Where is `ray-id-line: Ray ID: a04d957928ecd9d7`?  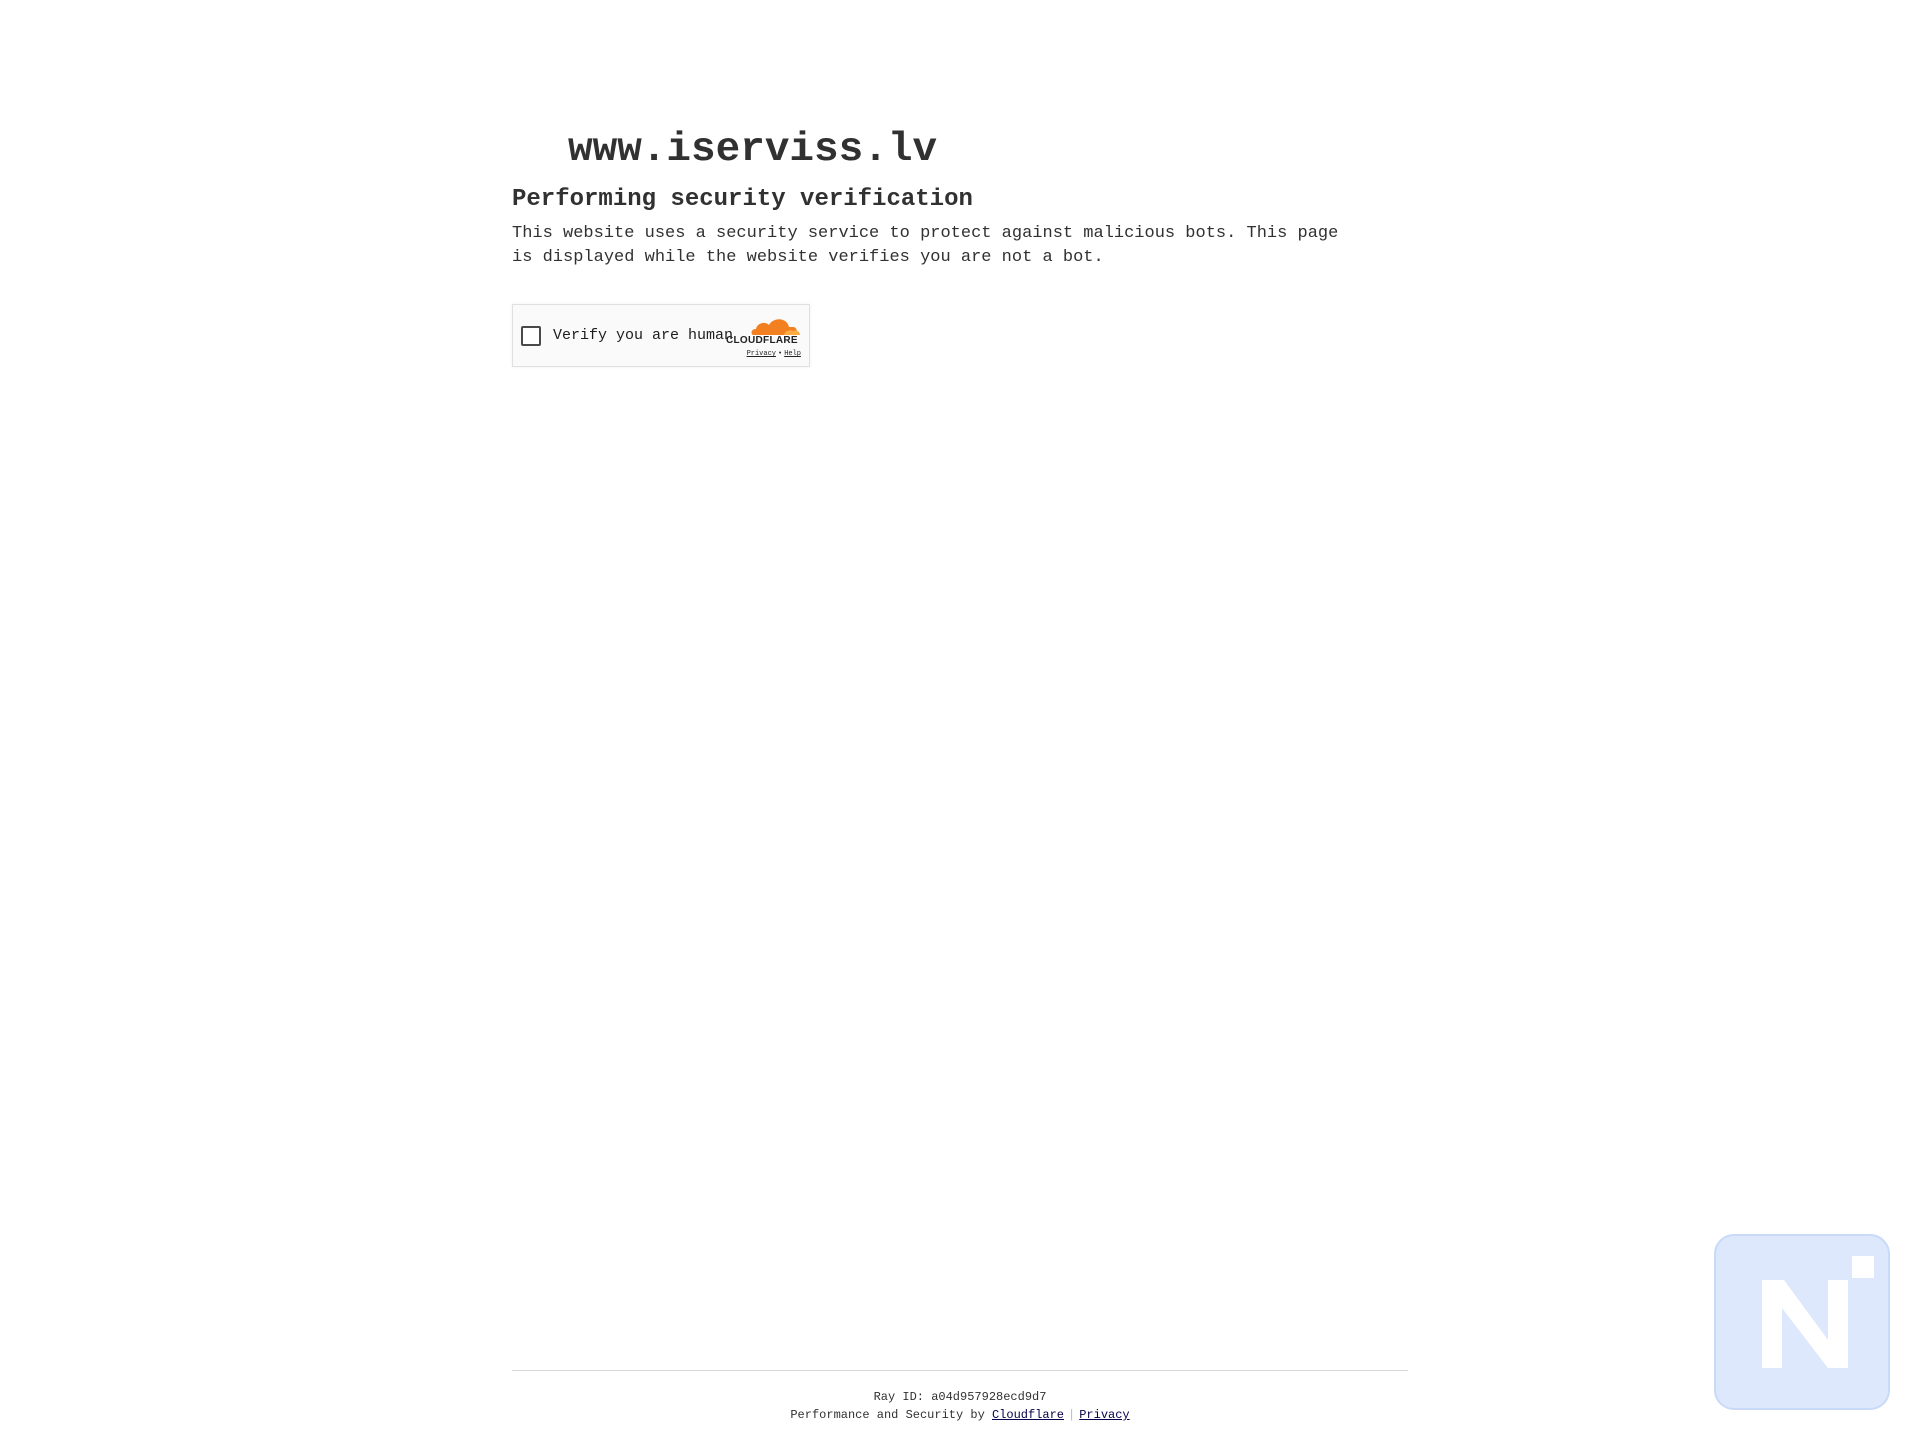 ray-id-line: Ray ID: a04d957928ecd9d7 is located at coordinates (960, 1397).